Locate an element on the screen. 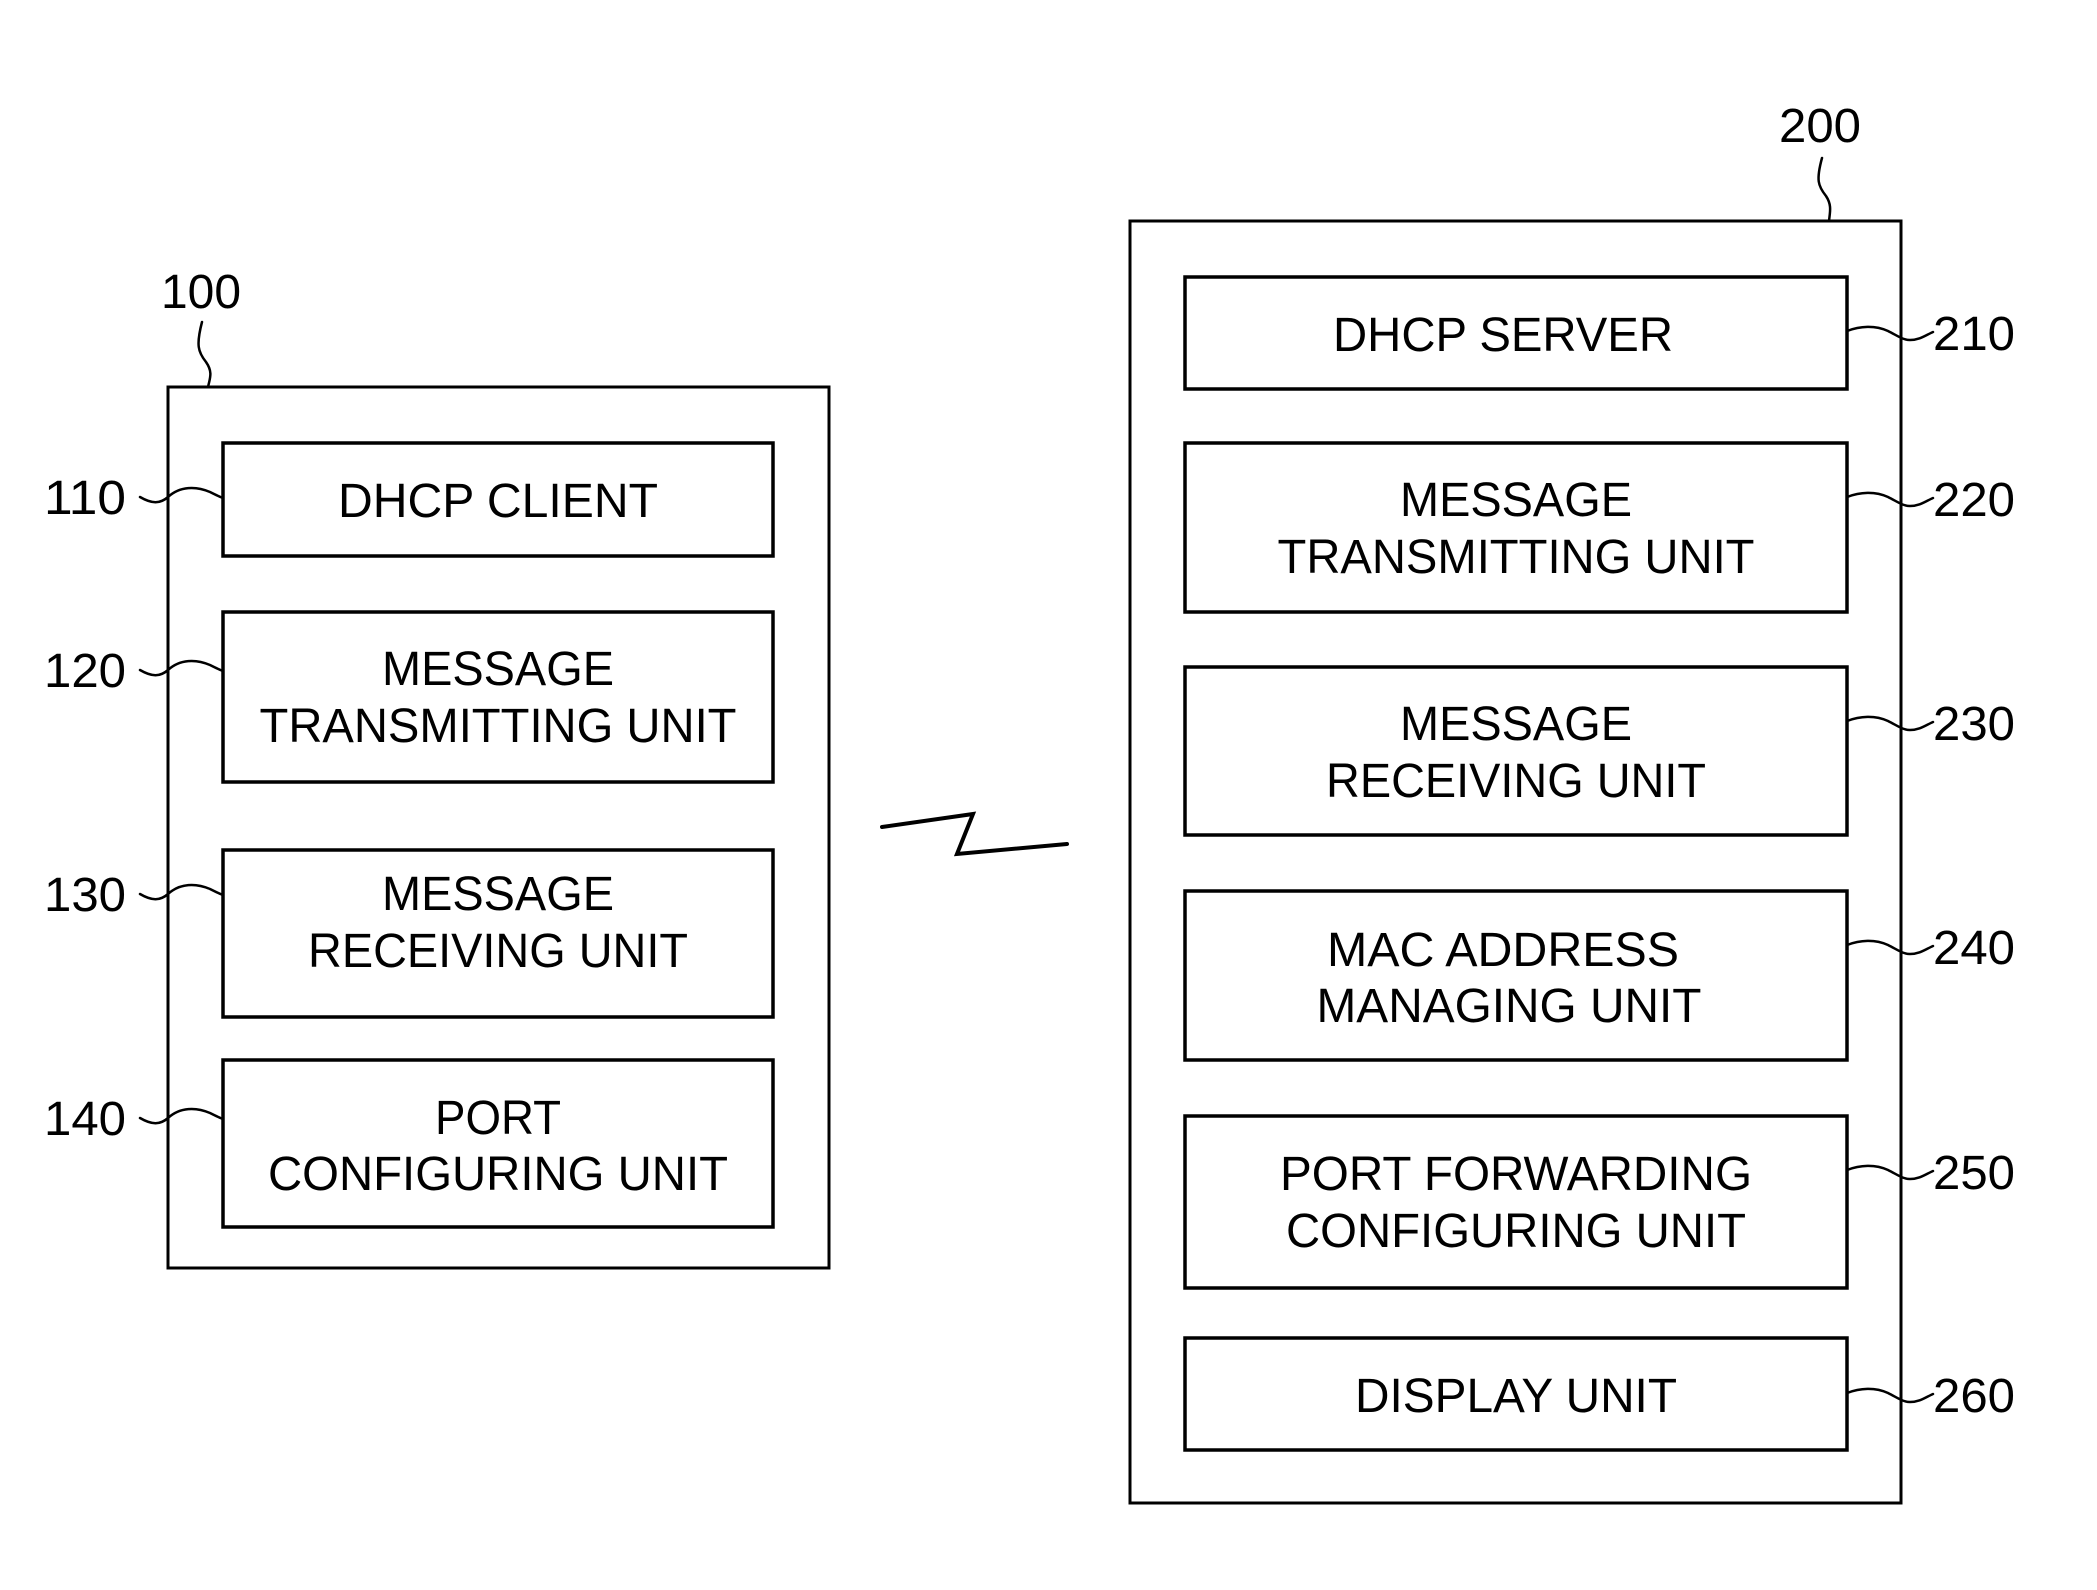  unit-dhcp-client: 110 DHCP CLIENT is located at coordinates (409, 499).